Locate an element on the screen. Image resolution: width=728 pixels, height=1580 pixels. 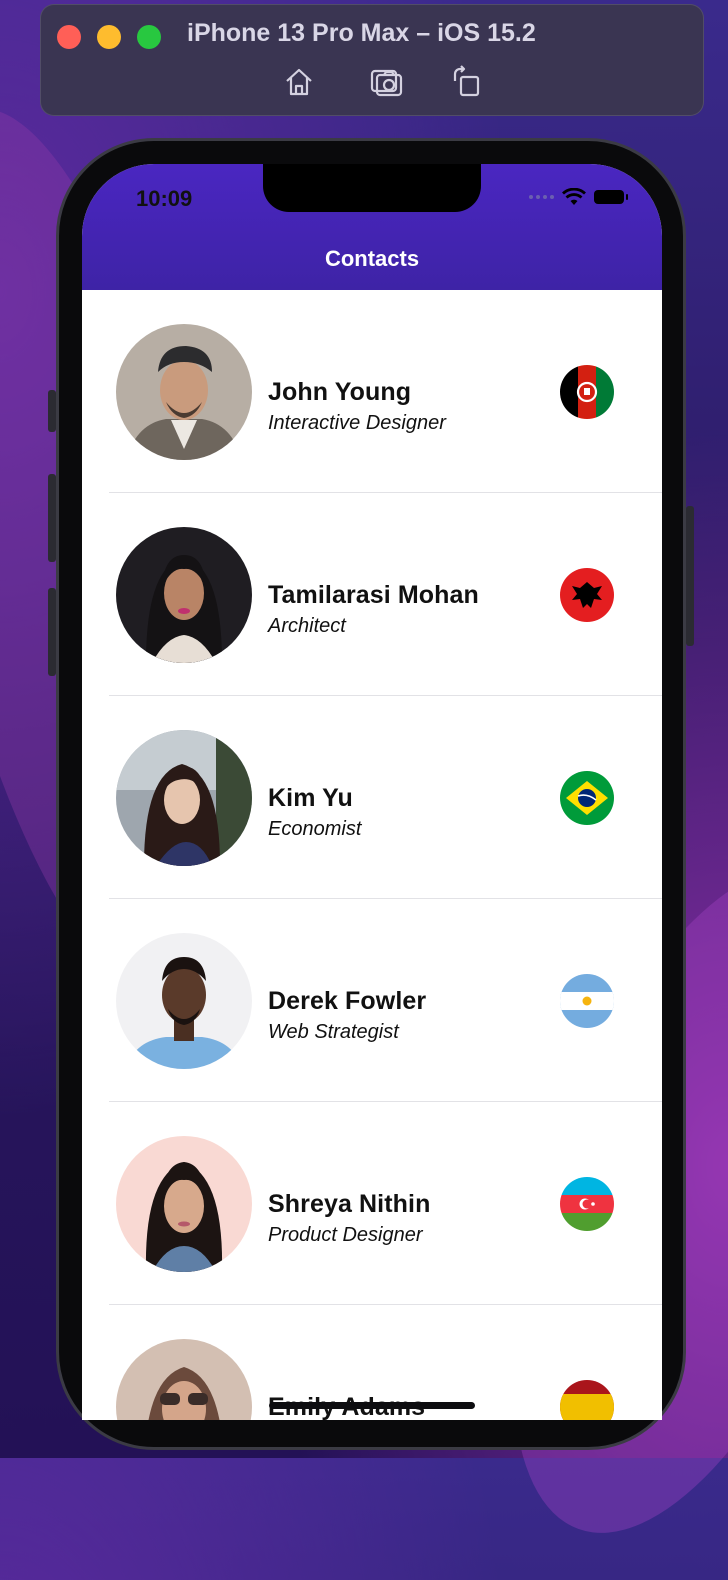
contact-title: Economist is located at coordinates (315, 829).